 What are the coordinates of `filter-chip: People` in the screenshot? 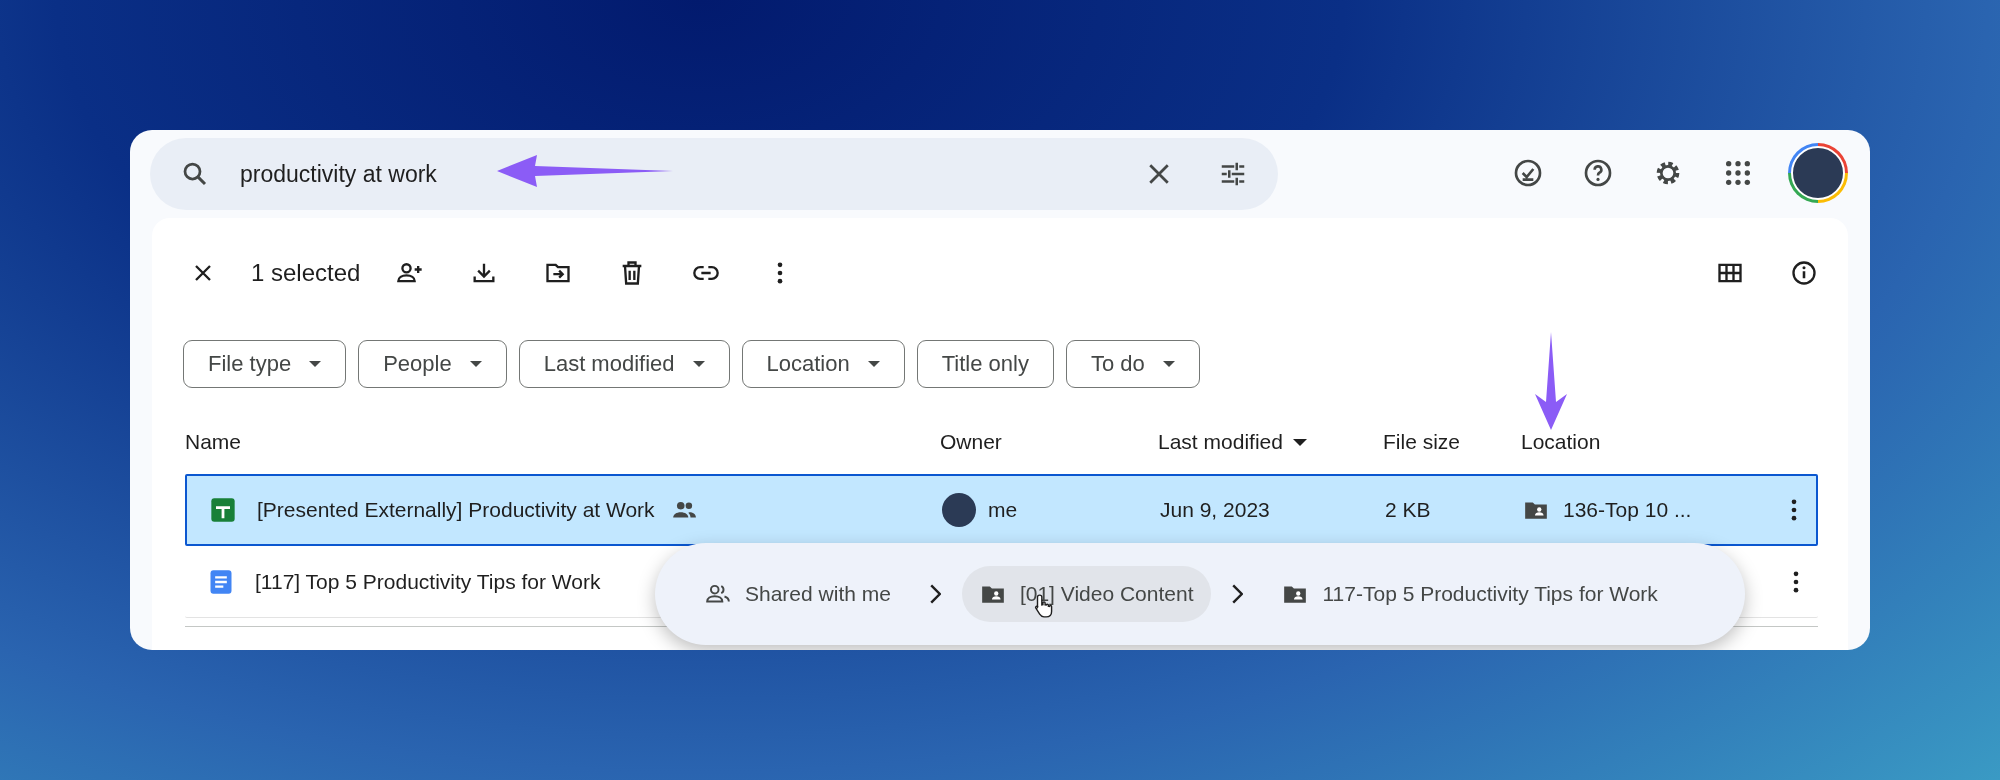 It's located at (432, 364).